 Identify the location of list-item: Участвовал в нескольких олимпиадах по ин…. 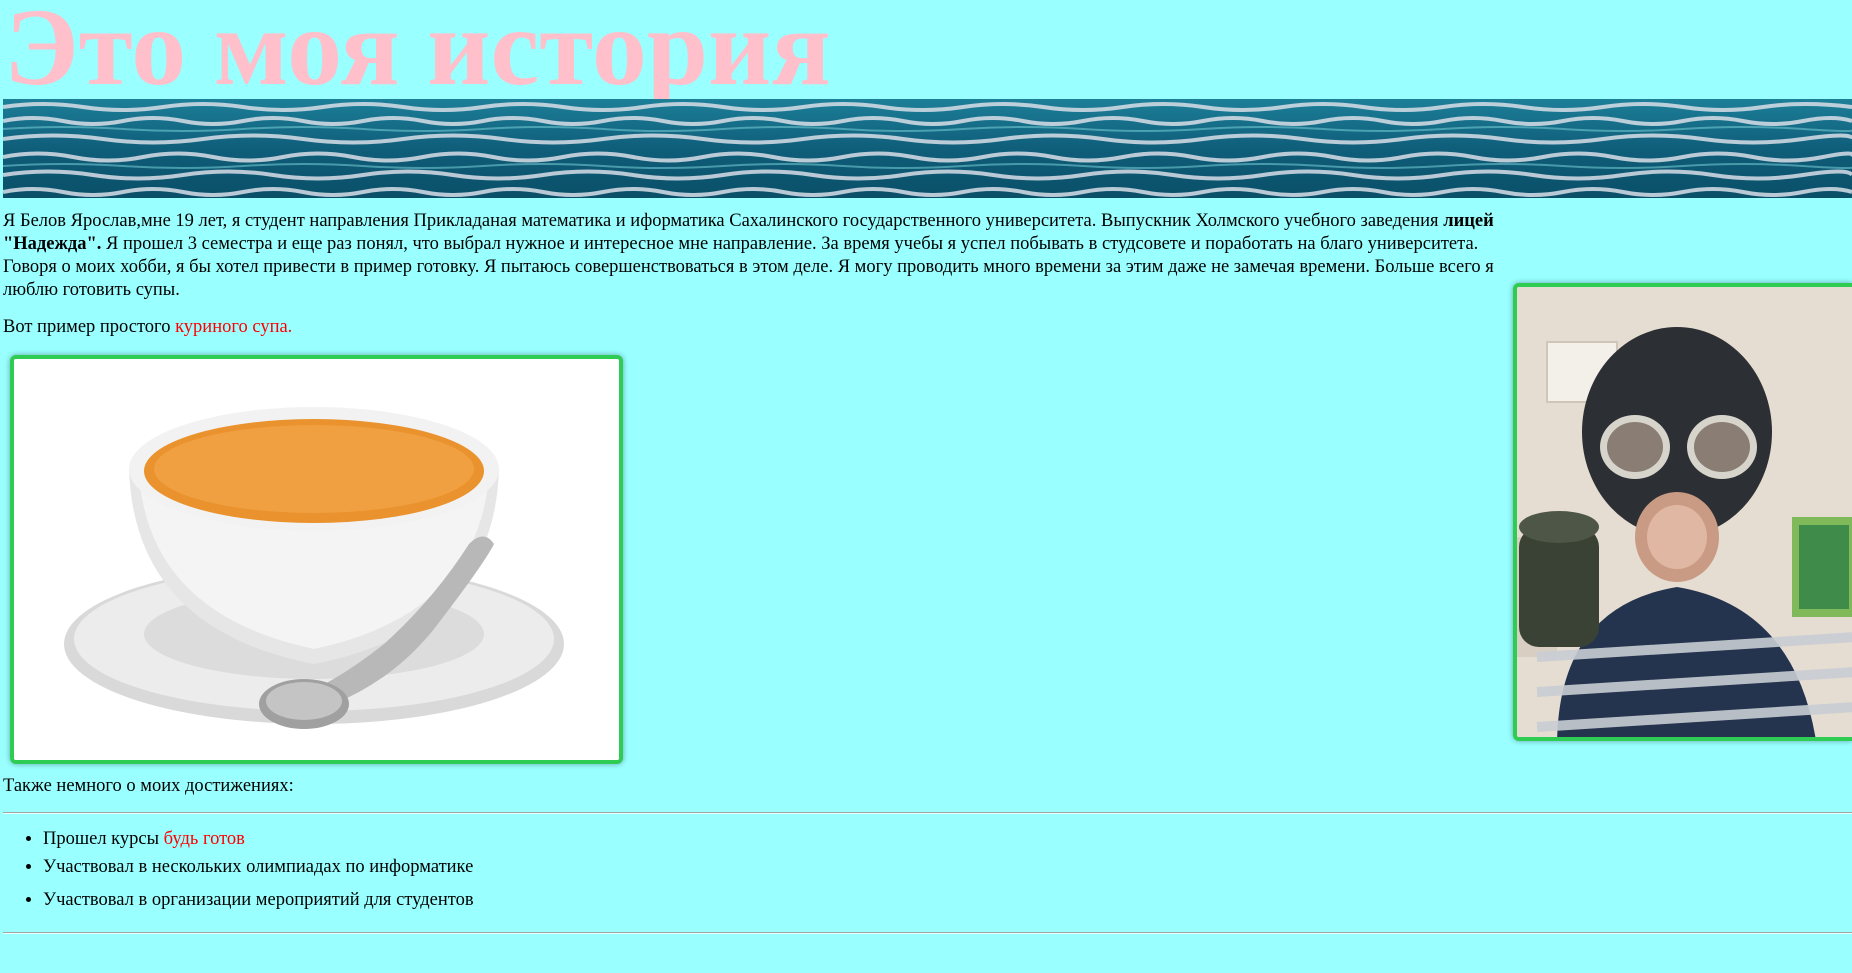
(258, 872).